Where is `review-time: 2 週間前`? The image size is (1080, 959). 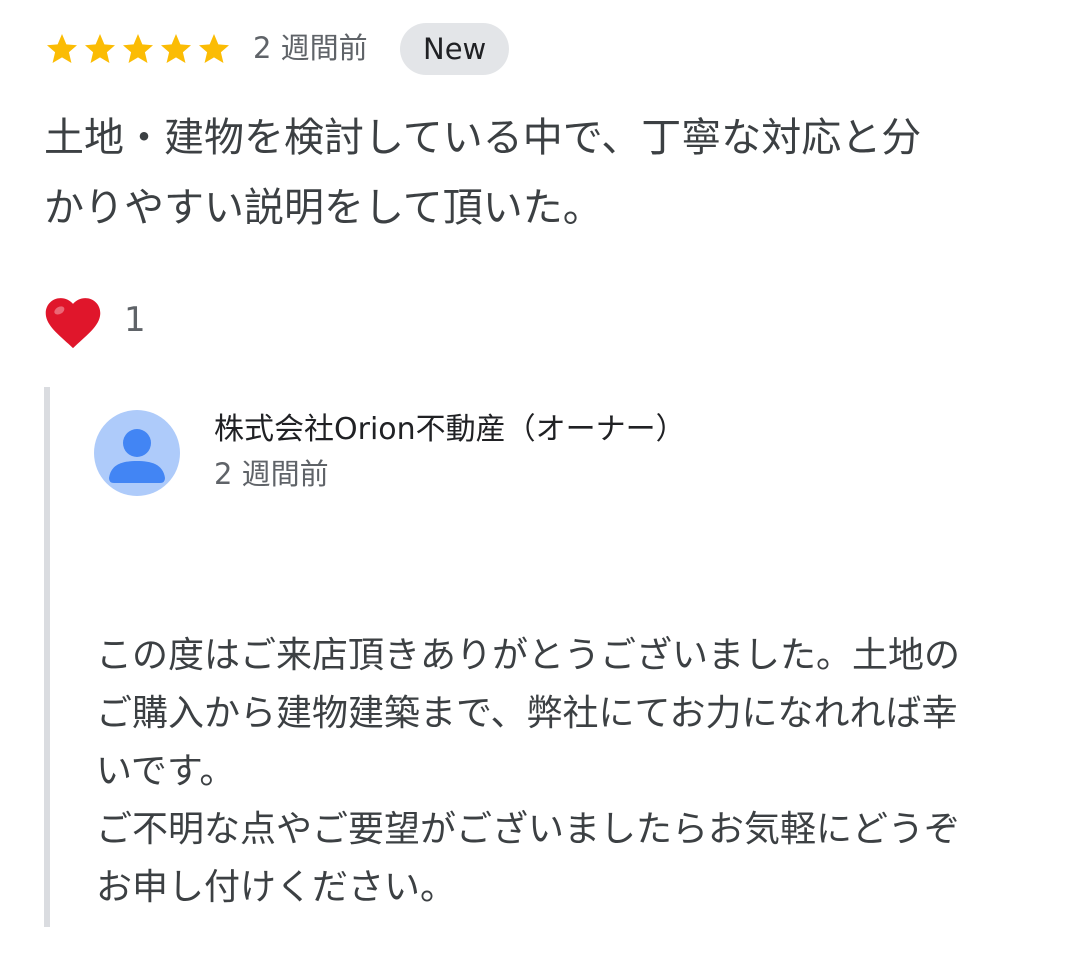
review-time: 2 週間前 is located at coordinates (310, 48).